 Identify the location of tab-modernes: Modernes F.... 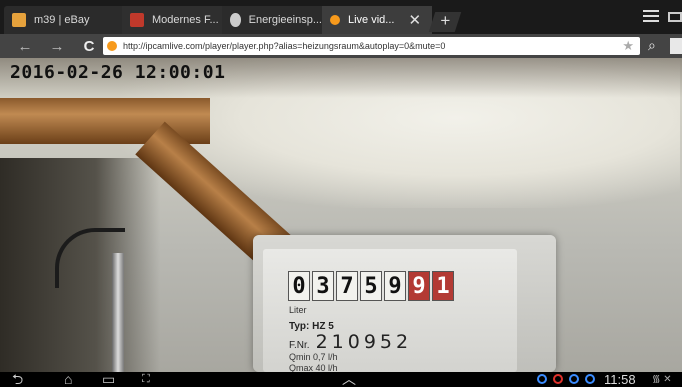
(178, 20).